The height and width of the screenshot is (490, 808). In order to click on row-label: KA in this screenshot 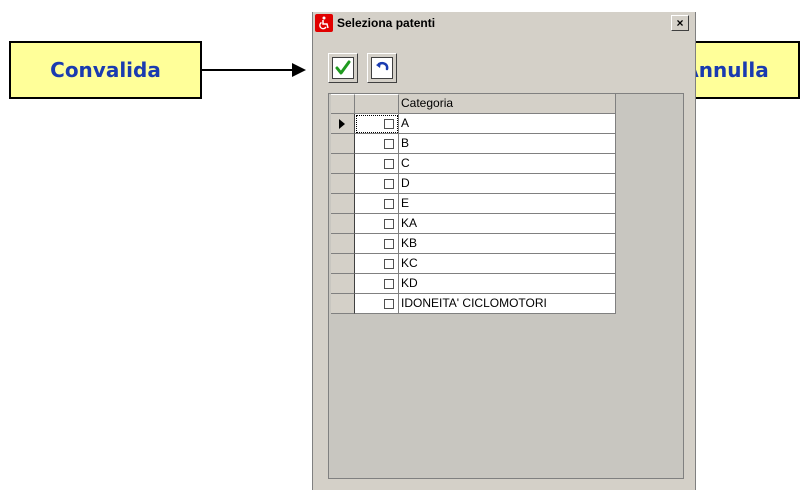, I will do `click(507, 224)`.